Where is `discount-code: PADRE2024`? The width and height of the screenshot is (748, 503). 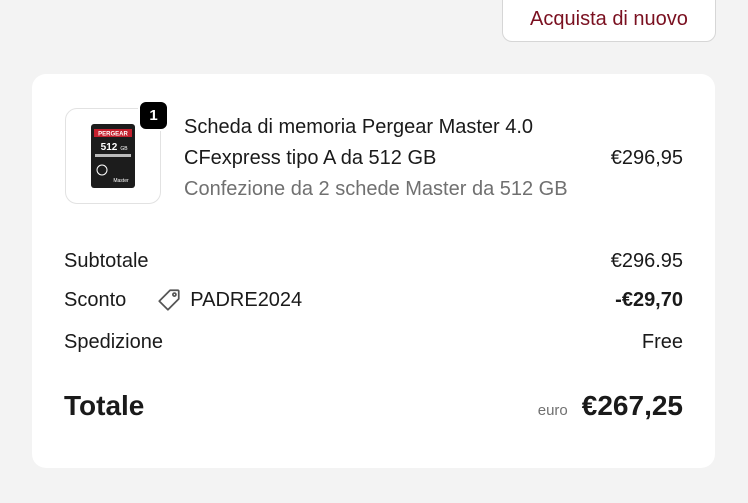
discount-code: PADRE2024 is located at coordinates (229, 300).